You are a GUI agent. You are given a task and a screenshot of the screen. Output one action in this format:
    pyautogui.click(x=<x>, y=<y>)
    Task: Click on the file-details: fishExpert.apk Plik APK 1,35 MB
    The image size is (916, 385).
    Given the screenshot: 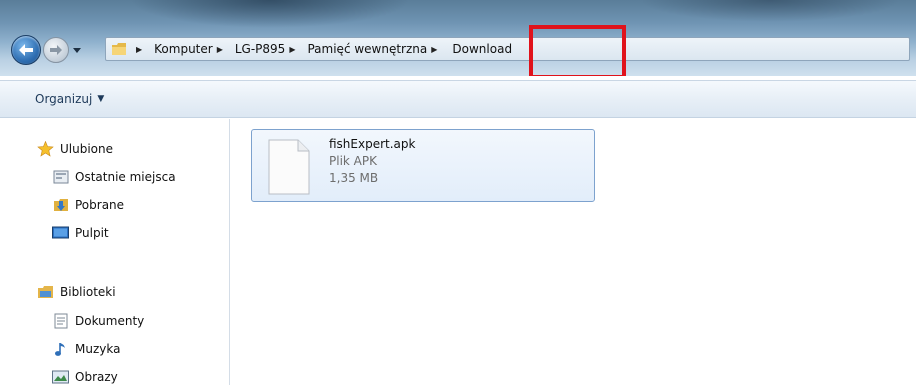 What is the action you would take?
    pyautogui.click(x=372, y=161)
    